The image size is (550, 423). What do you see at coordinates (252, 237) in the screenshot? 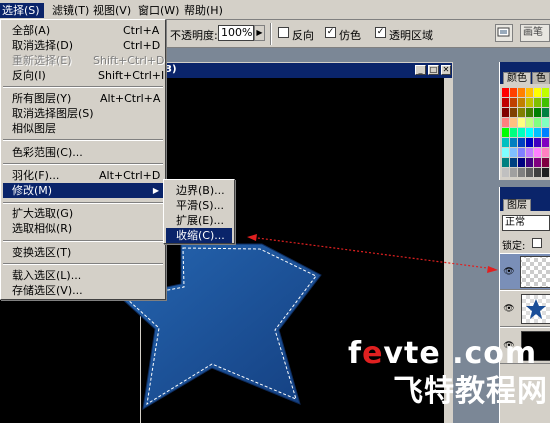
I see `arrow-head-left` at bounding box center [252, 237].